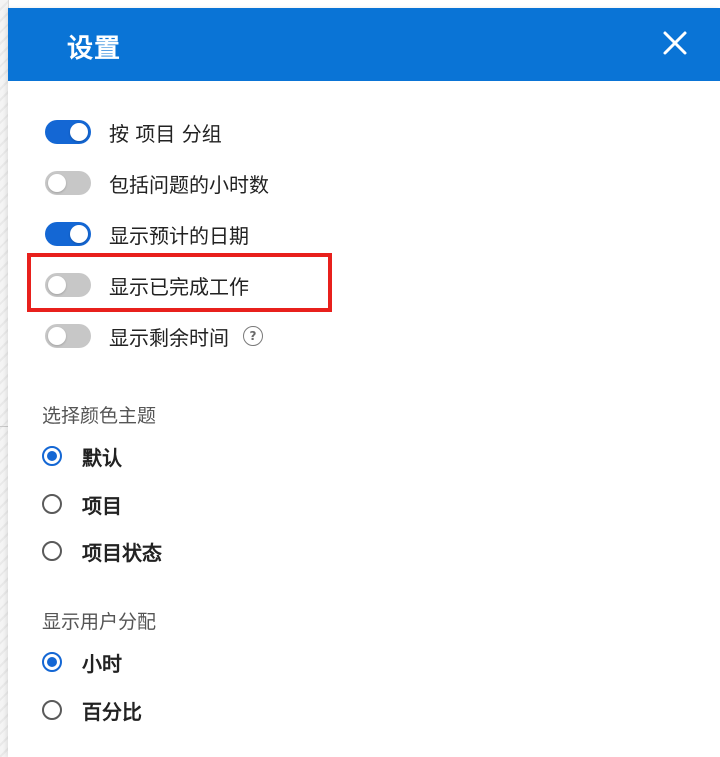 Image resolution: width=720 pixels, height=757 pixels. I want to click on radio-option-percentage: 百分比, so click(92, 710).